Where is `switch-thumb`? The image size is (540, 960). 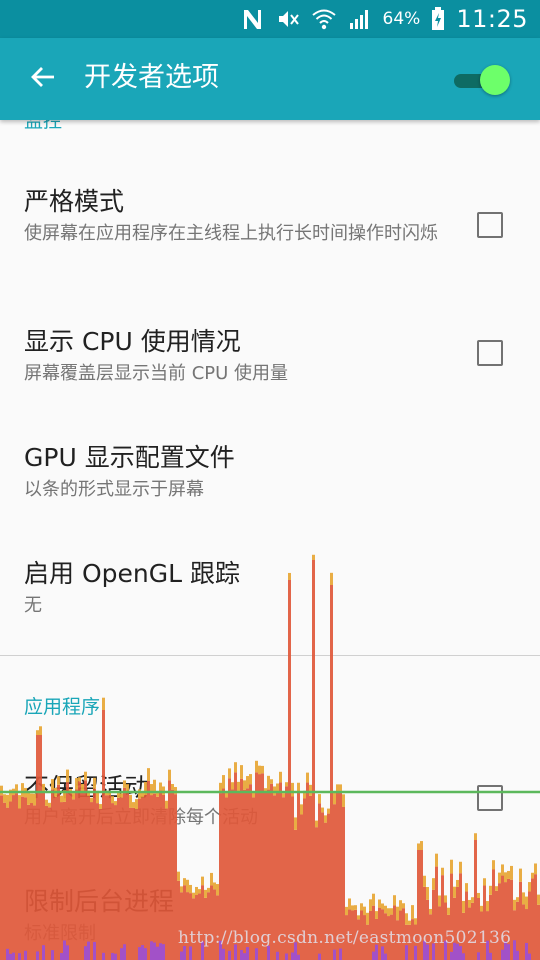 switch-thumb is located at coordinates (495, 80).